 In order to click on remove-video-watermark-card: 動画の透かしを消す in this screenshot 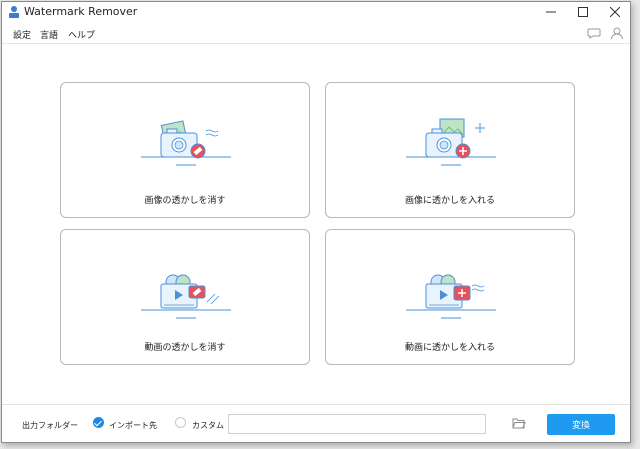, I will do `click(185, 297)`.